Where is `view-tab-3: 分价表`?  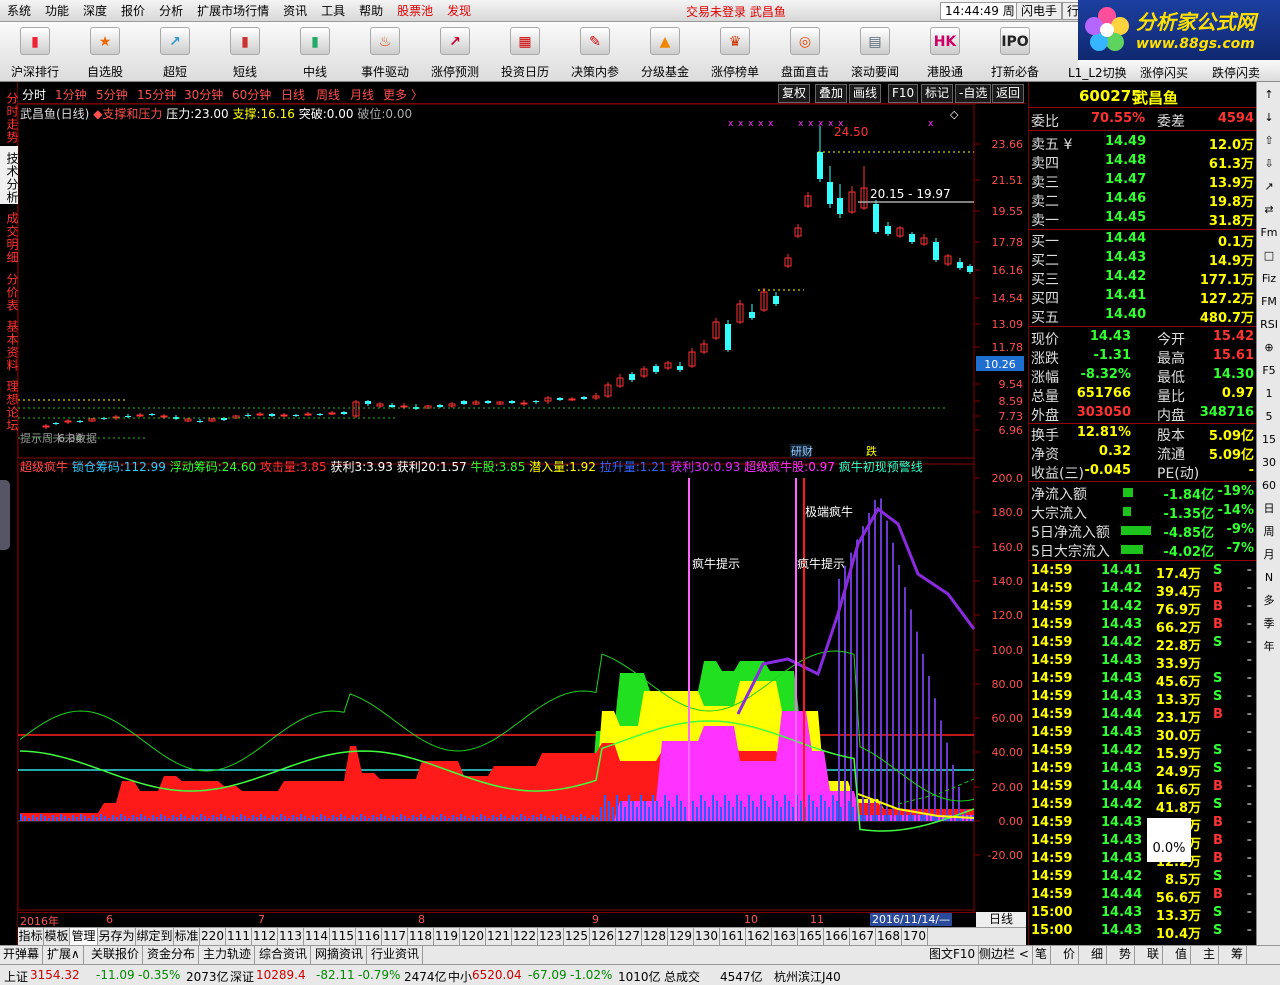 view-tab-3: 分价表 is located at coordinates (9, 289).